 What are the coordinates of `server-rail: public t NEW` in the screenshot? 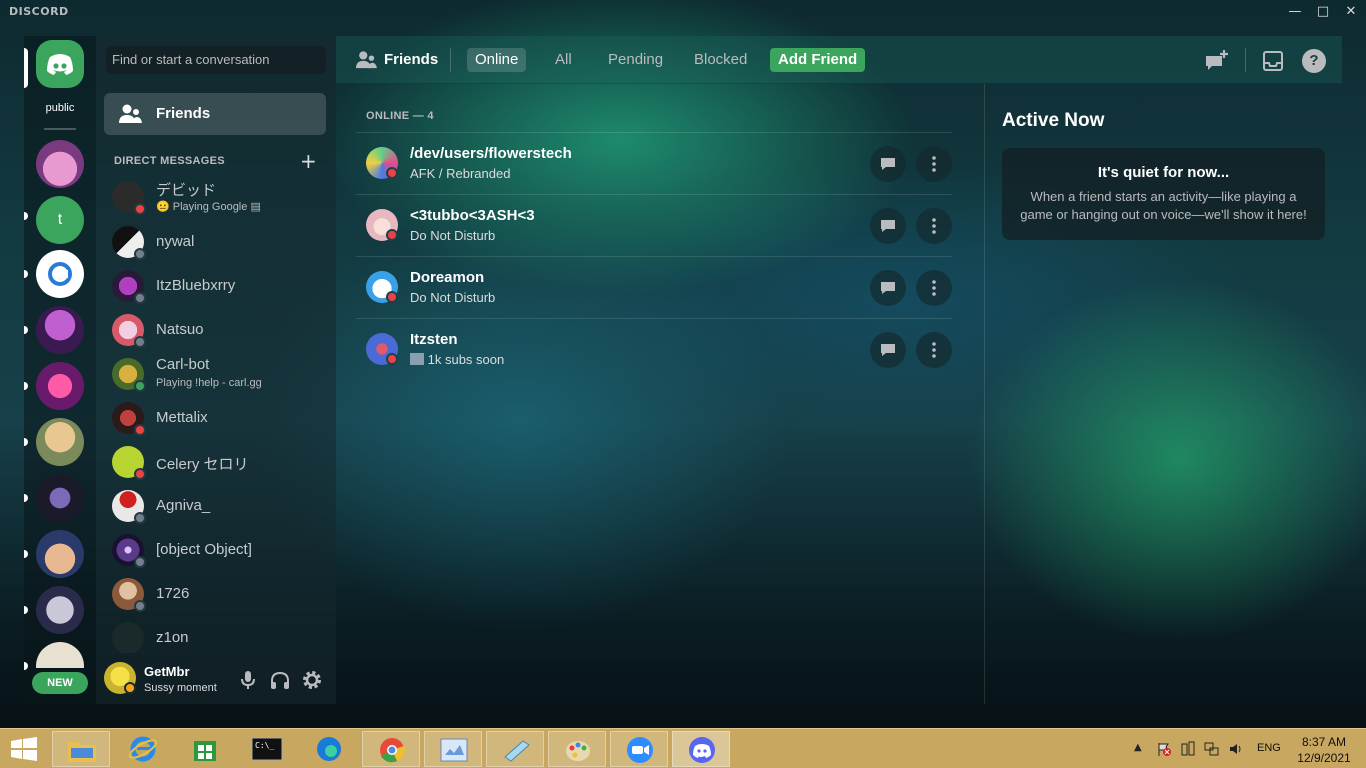 It's located at (60, 370).